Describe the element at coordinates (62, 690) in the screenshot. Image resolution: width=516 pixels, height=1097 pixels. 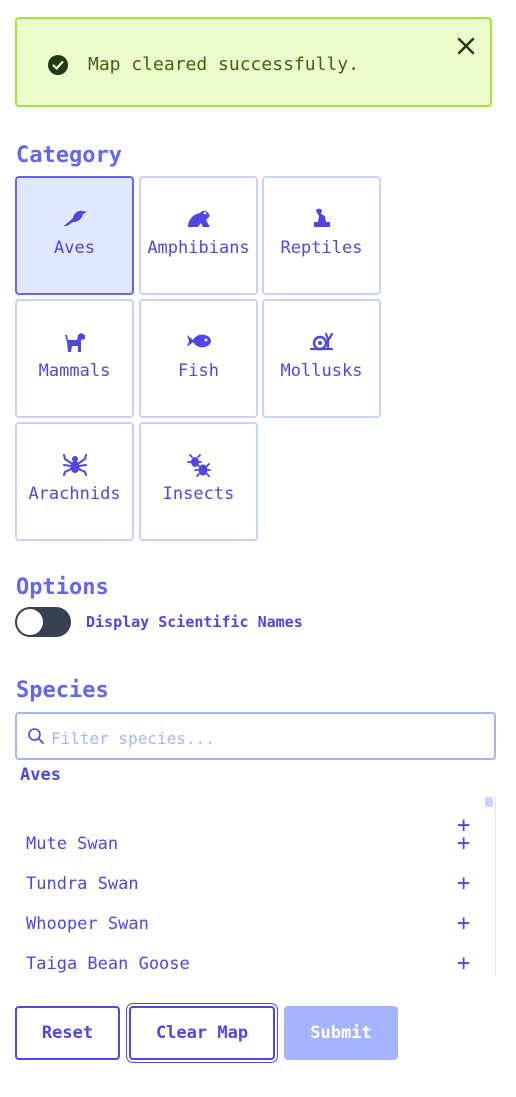
I see `species-heading: Species` at that location.